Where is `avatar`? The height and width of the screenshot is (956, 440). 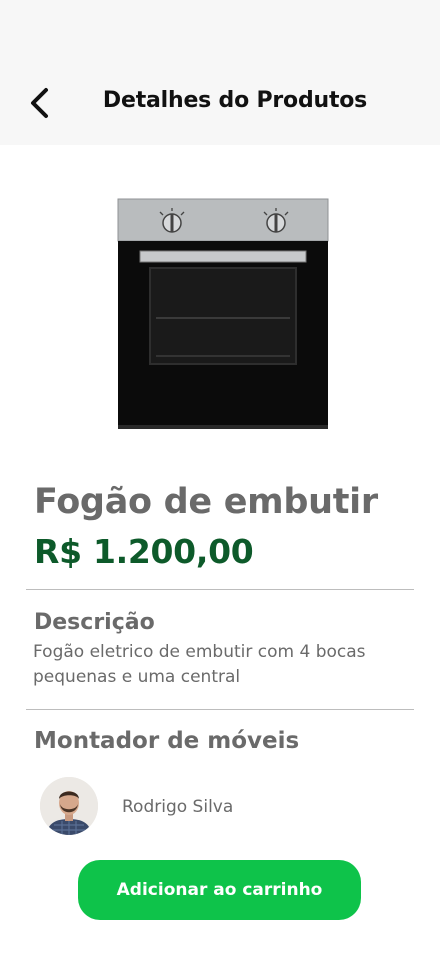 avatar is located at coordinates (69, 806).